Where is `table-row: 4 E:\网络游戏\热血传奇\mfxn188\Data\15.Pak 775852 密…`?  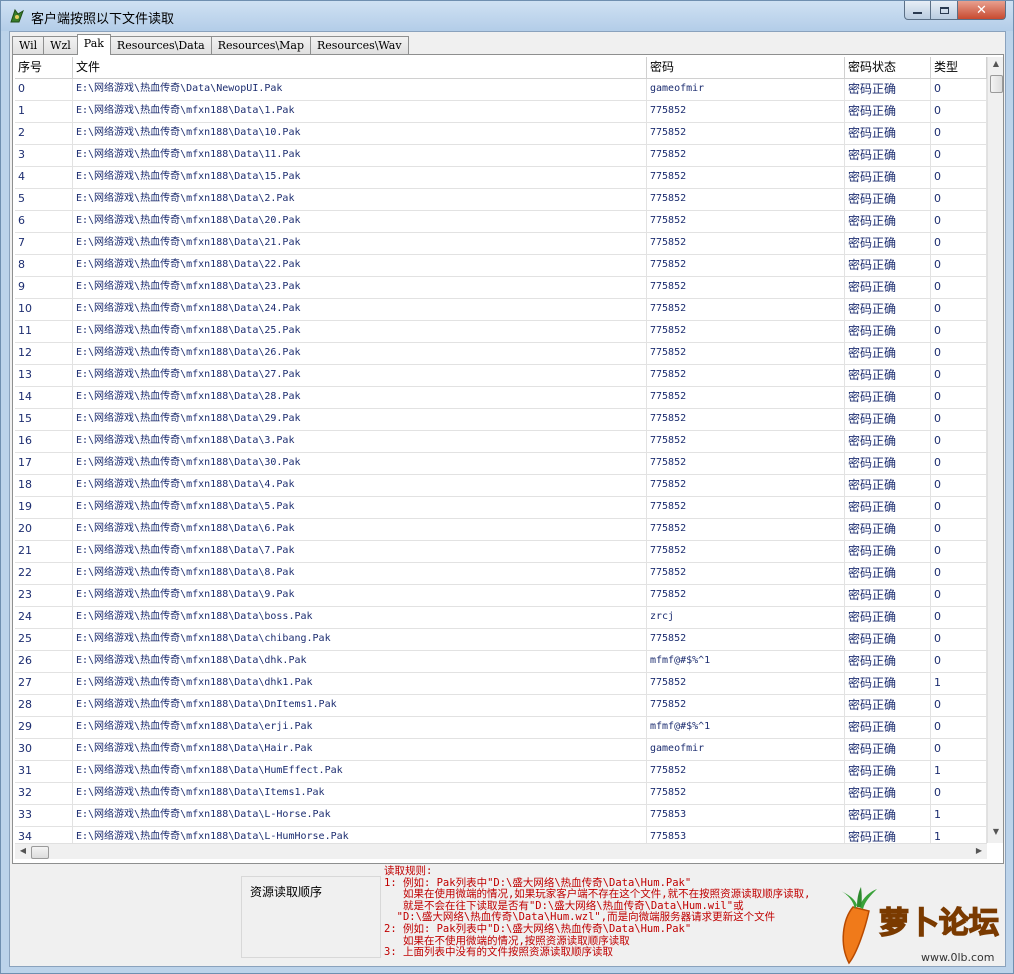 table-row: 4 E:\网络游戏\热血传奇\mfxn188\Data\15.Pak 775852 密… is located at coordinates (501, 178).